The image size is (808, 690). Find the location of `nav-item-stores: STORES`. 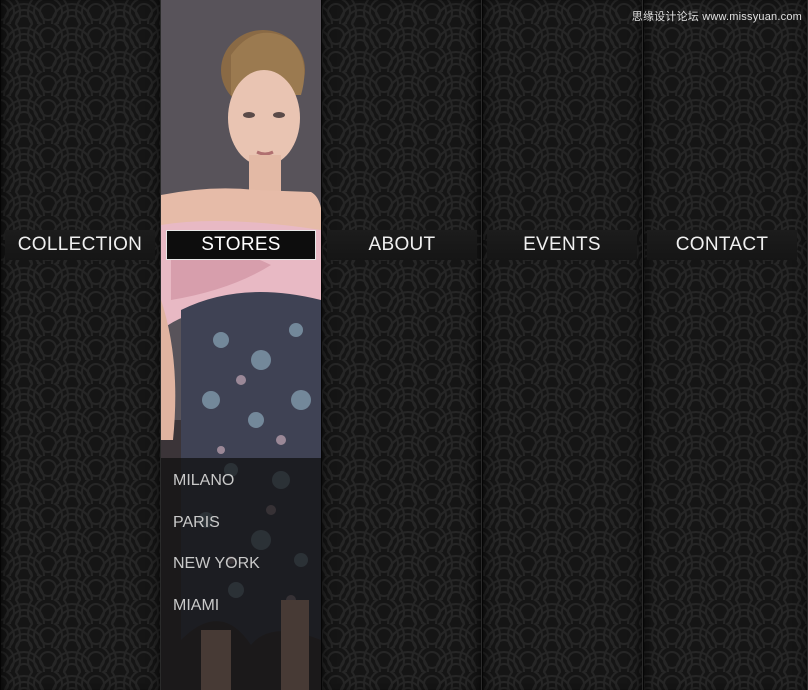

nav-item-stores: STORES is located at coordinates (241, 245).